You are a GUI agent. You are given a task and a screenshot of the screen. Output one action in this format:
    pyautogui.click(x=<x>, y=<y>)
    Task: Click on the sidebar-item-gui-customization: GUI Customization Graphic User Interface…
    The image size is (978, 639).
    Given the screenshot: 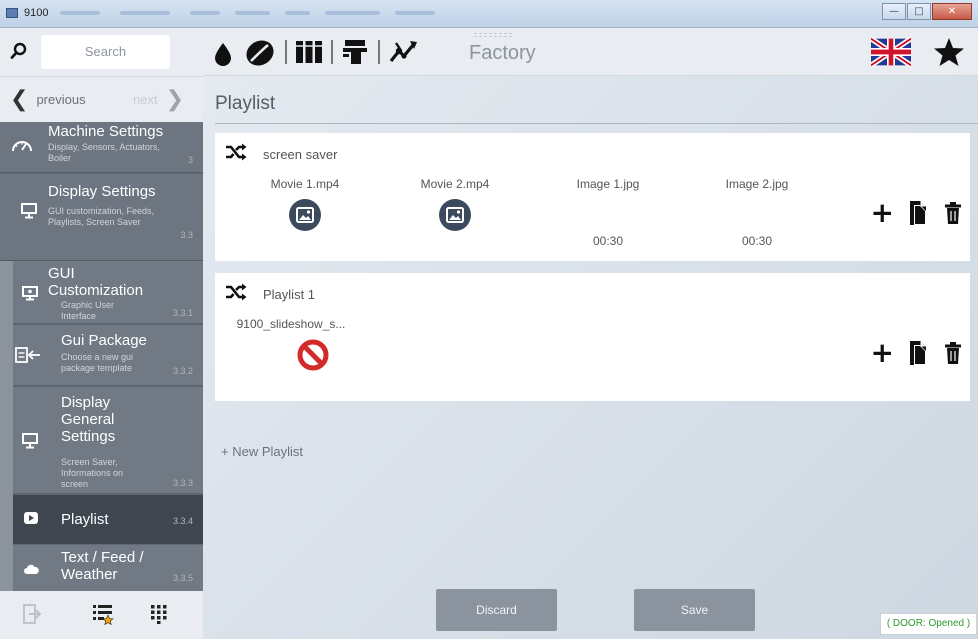 What is the action you would take?
    pyautogui.click(x=108, y=292)
    